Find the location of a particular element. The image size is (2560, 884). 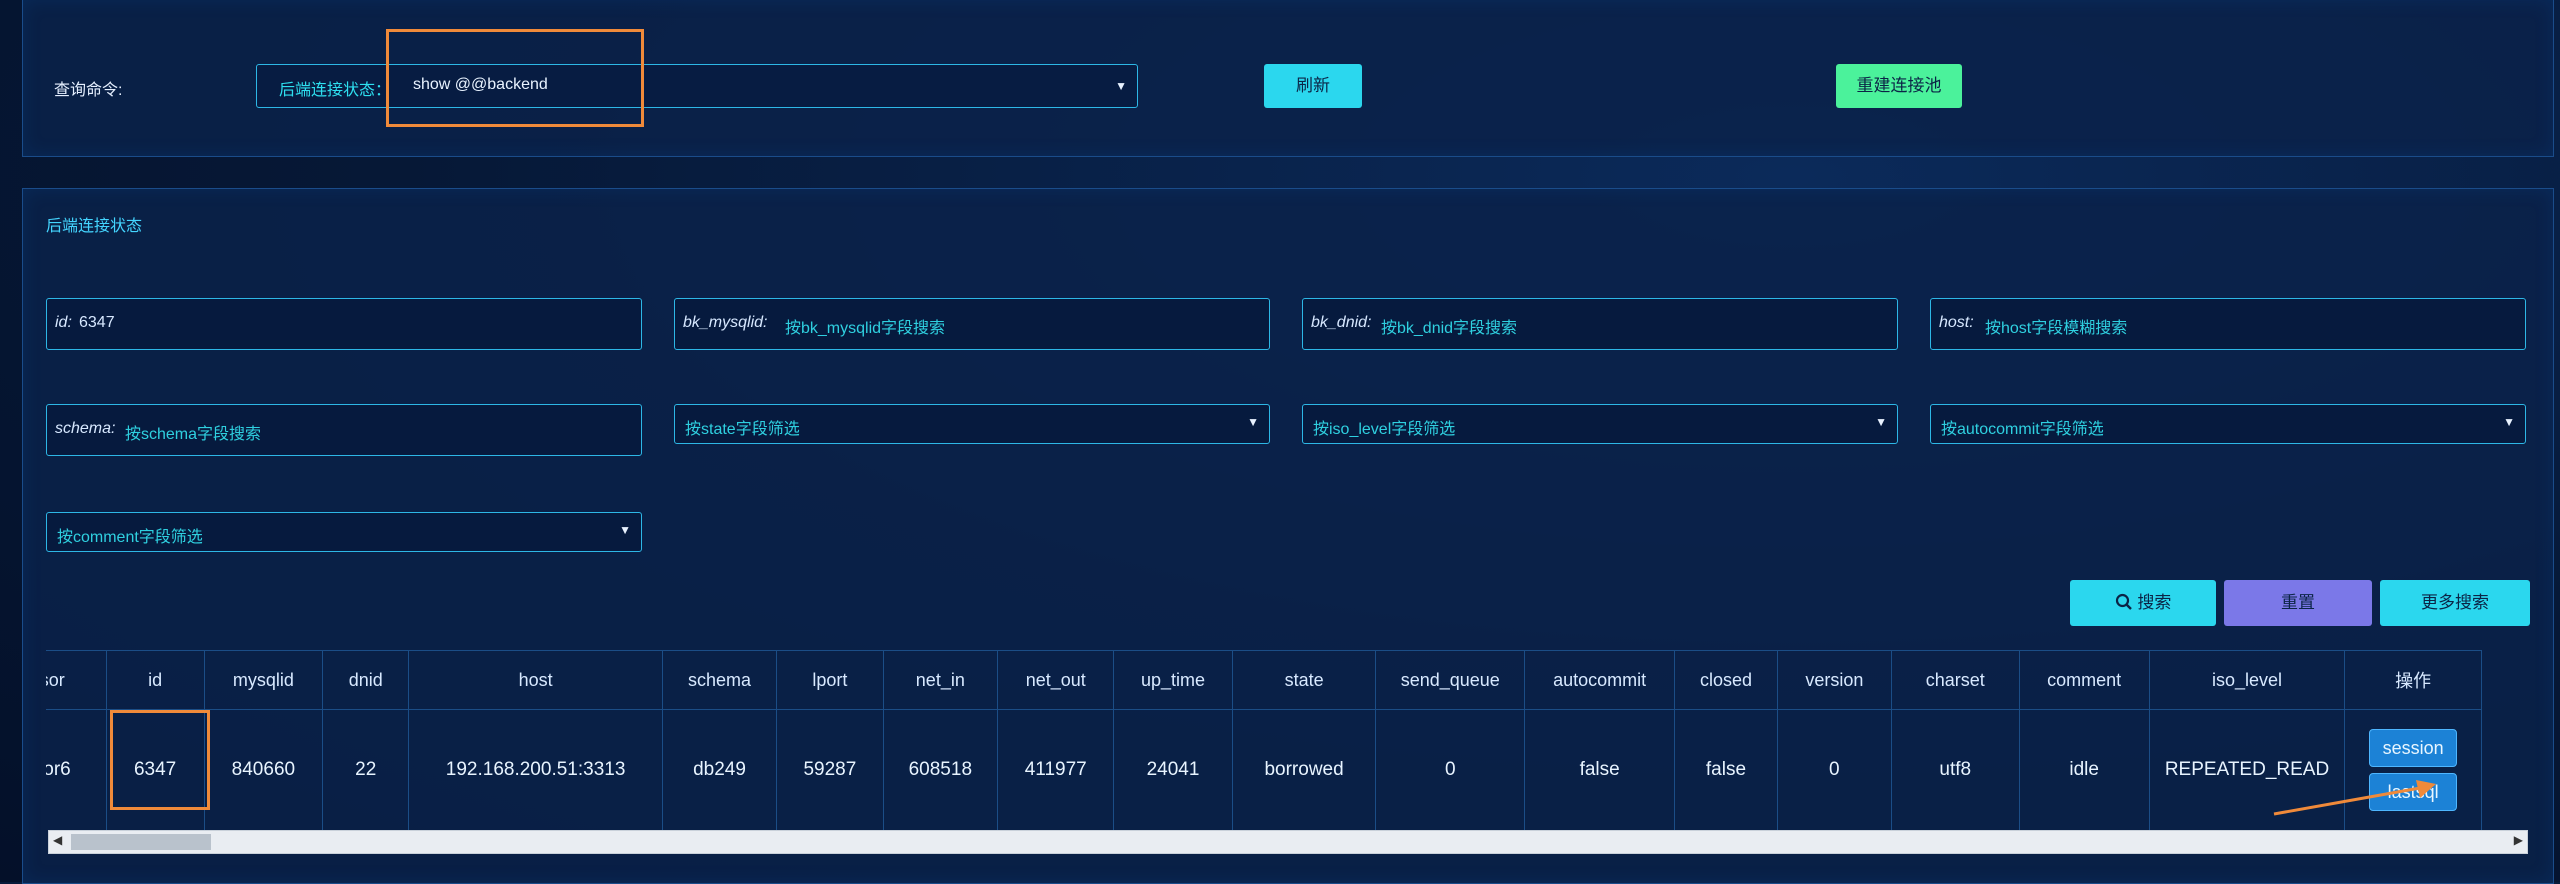

cell-schema: db249 is located at coordinates (719, 769).